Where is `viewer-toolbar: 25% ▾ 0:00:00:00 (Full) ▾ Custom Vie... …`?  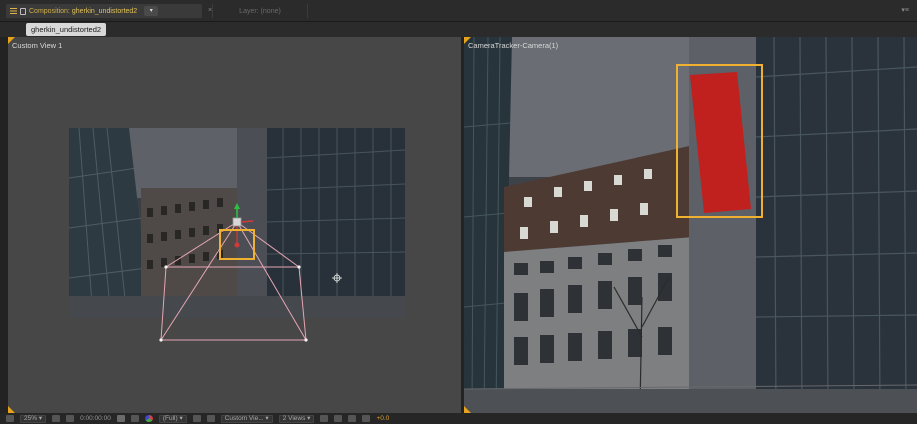 viewer-toolbar: 25% ▾ 0:00:00:00 (Full) ▾ Custom Vie... … is located at coordinates (458, 418).